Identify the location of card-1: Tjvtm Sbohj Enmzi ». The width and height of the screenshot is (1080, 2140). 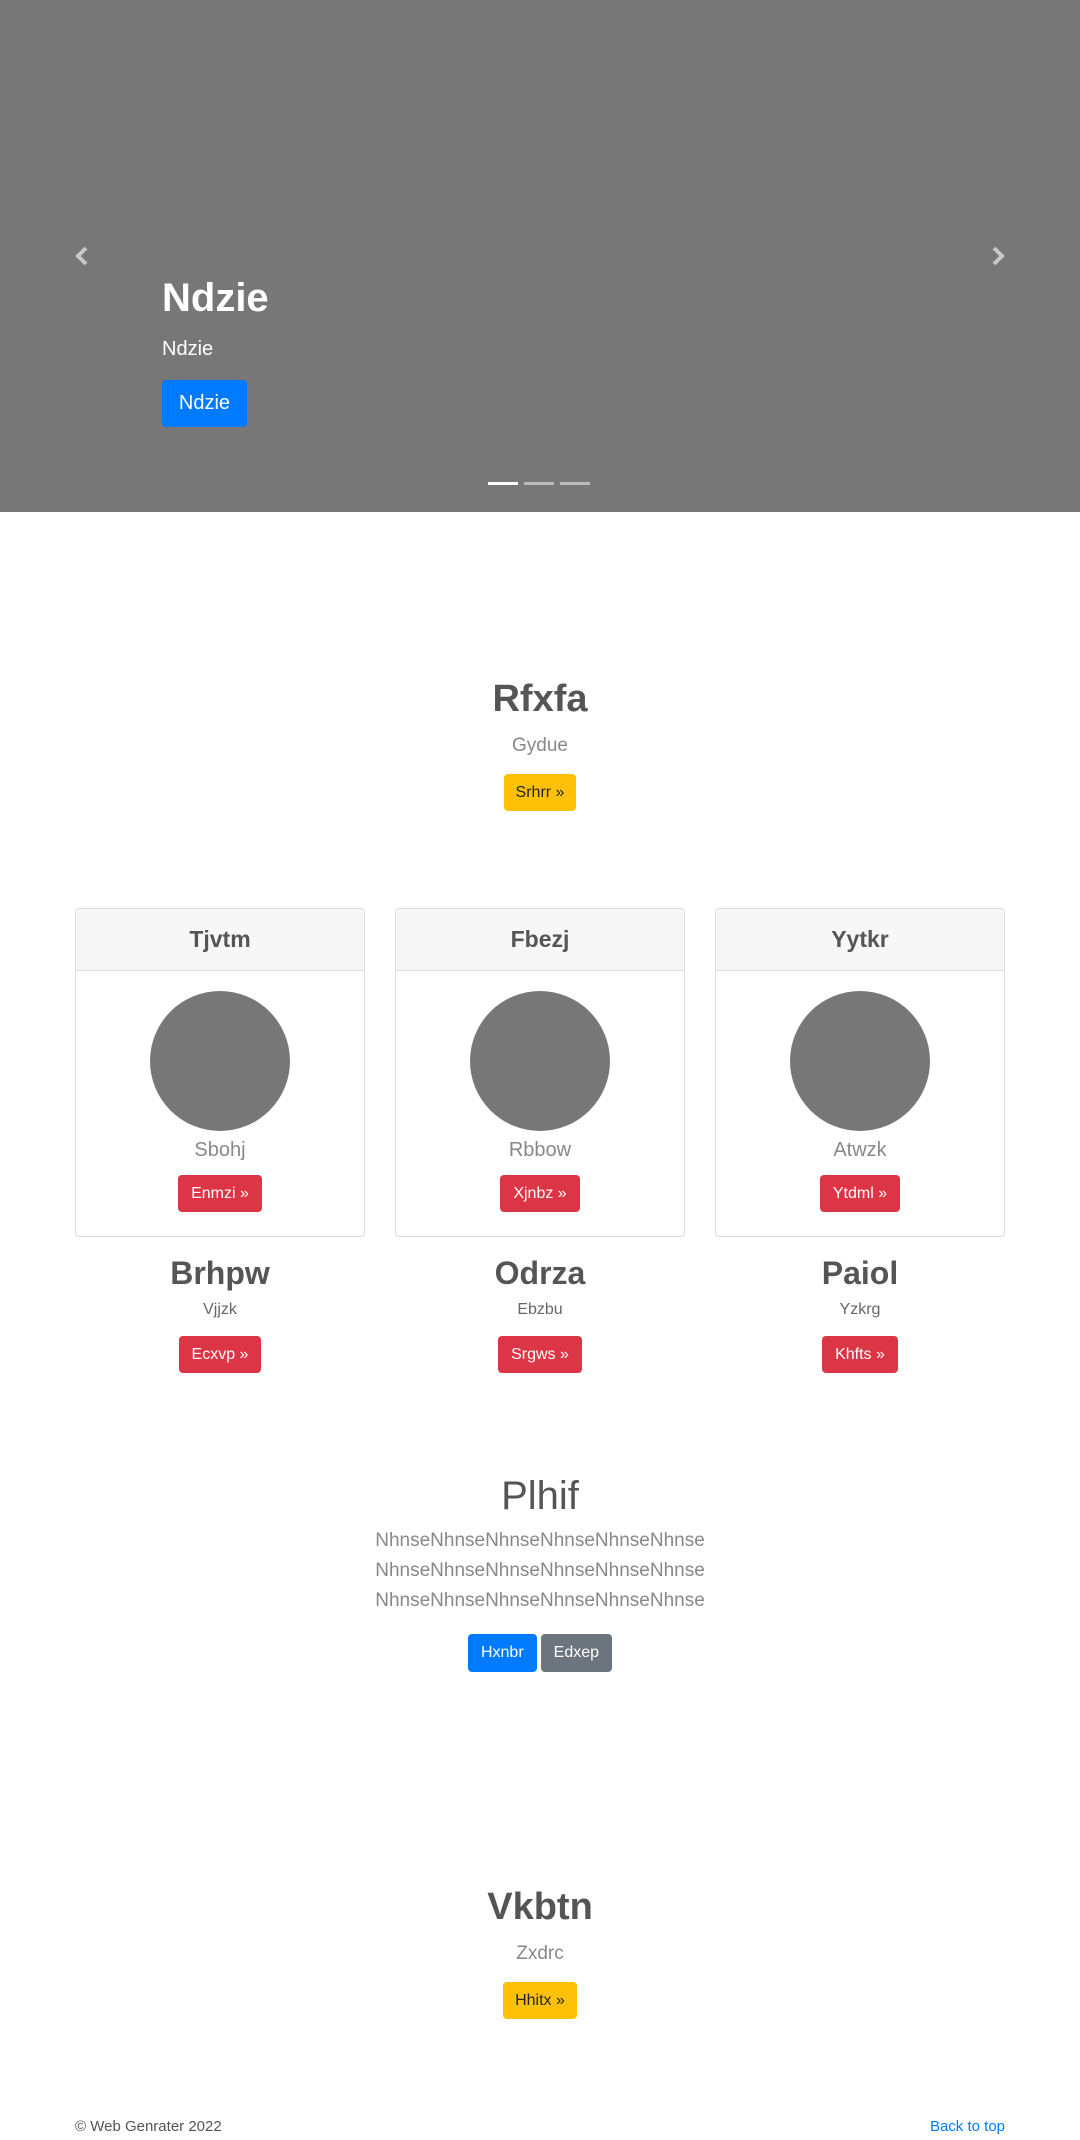
(220, 1072).